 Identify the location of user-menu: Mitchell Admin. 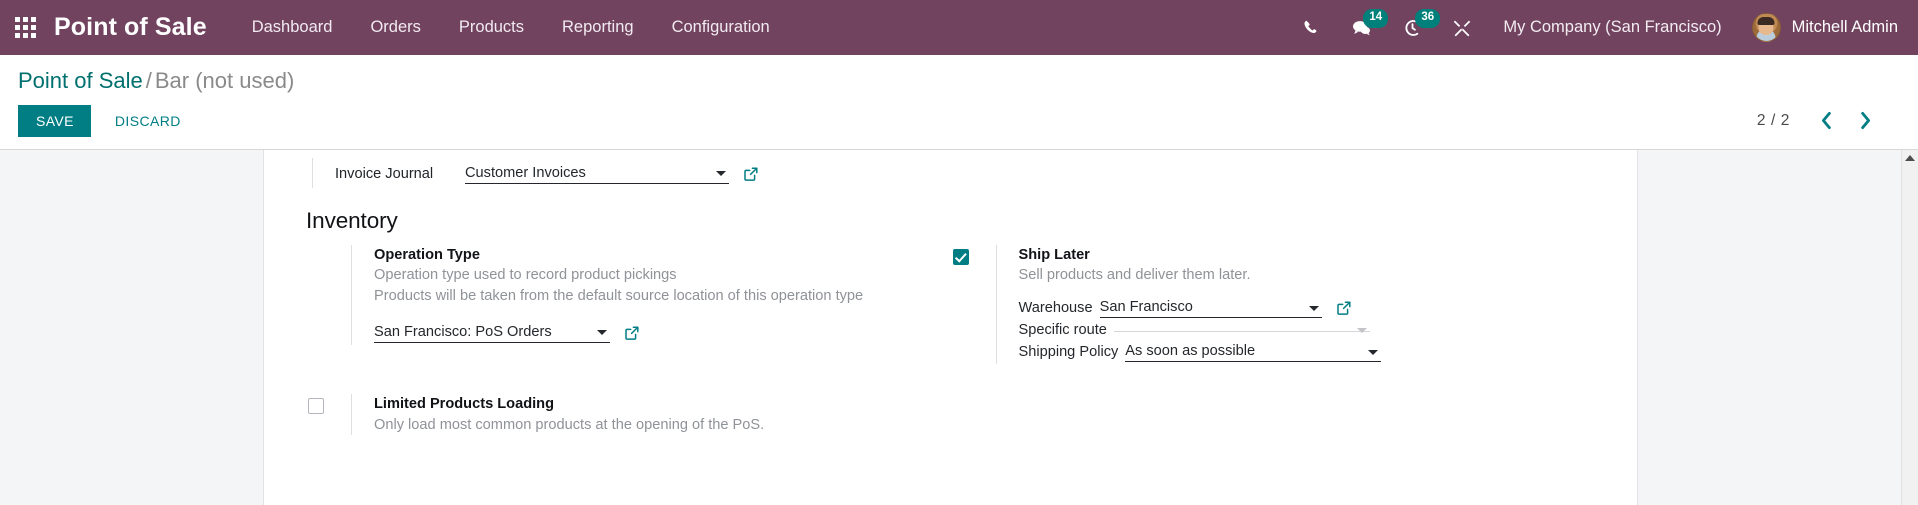
(1821, 27).